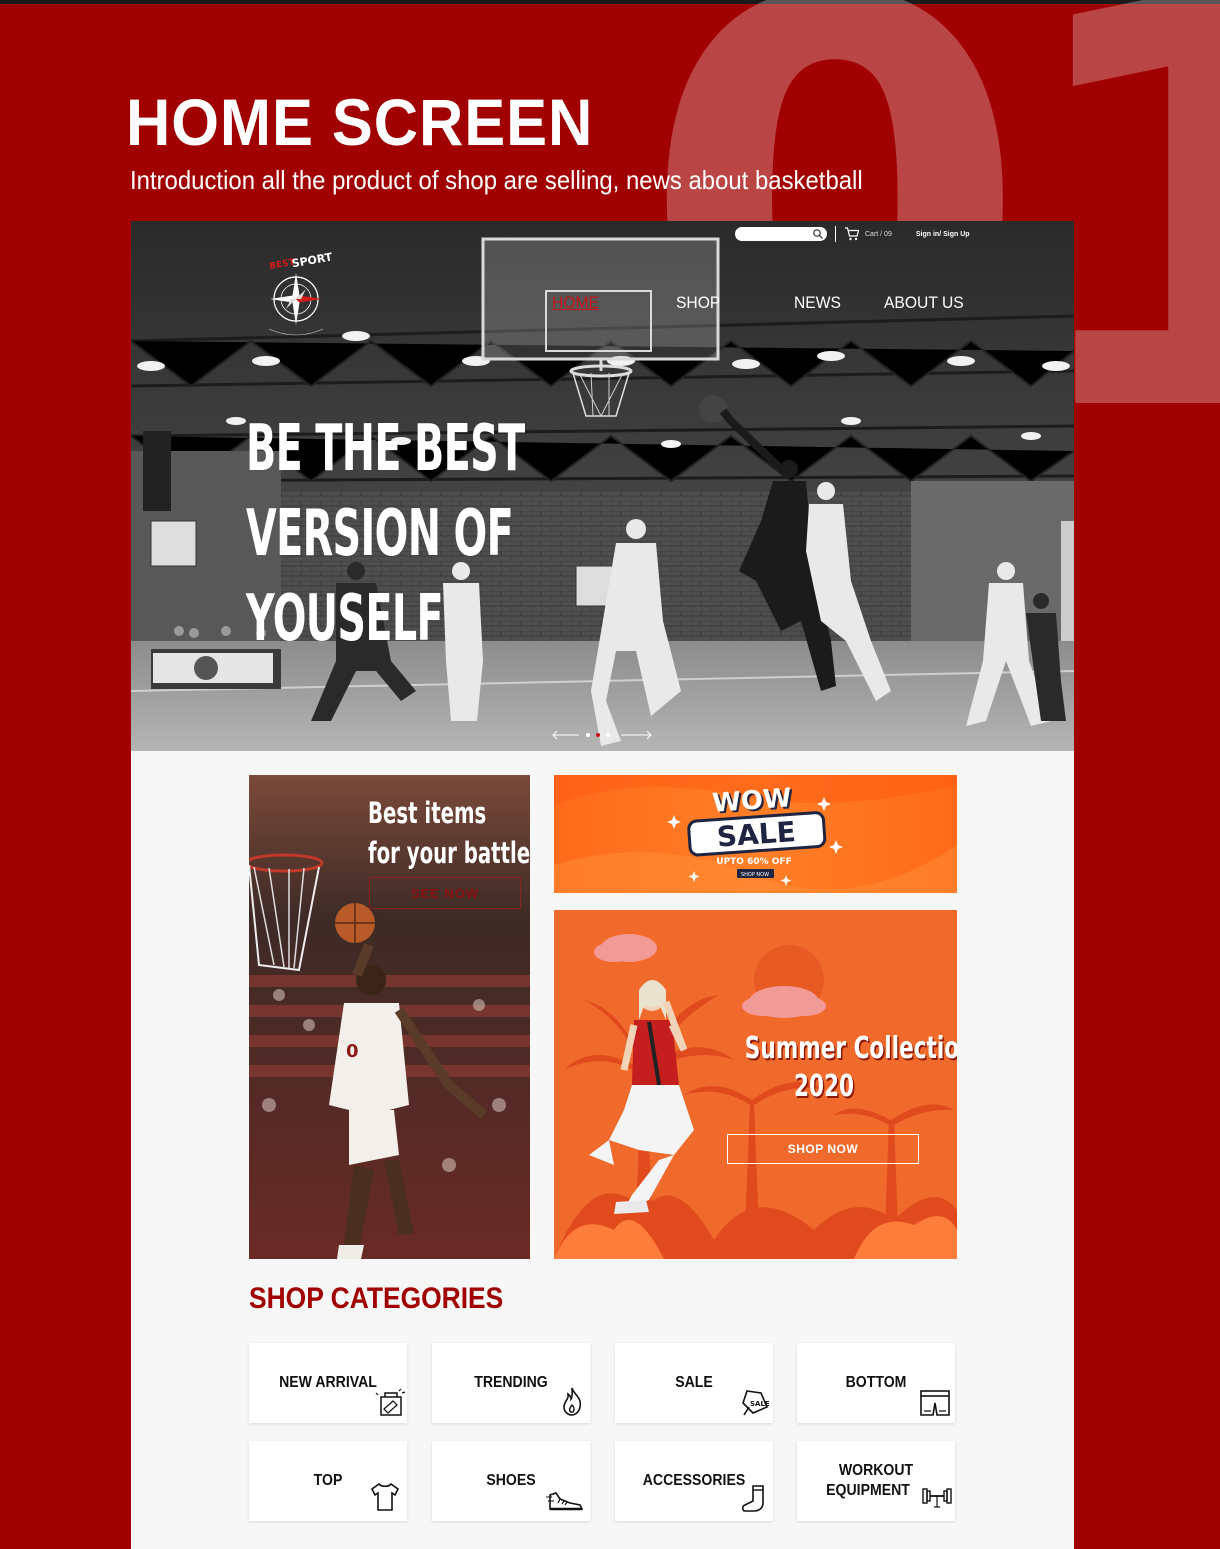  I want to click on svg-text: SHOP NOW, so click(755, 875).